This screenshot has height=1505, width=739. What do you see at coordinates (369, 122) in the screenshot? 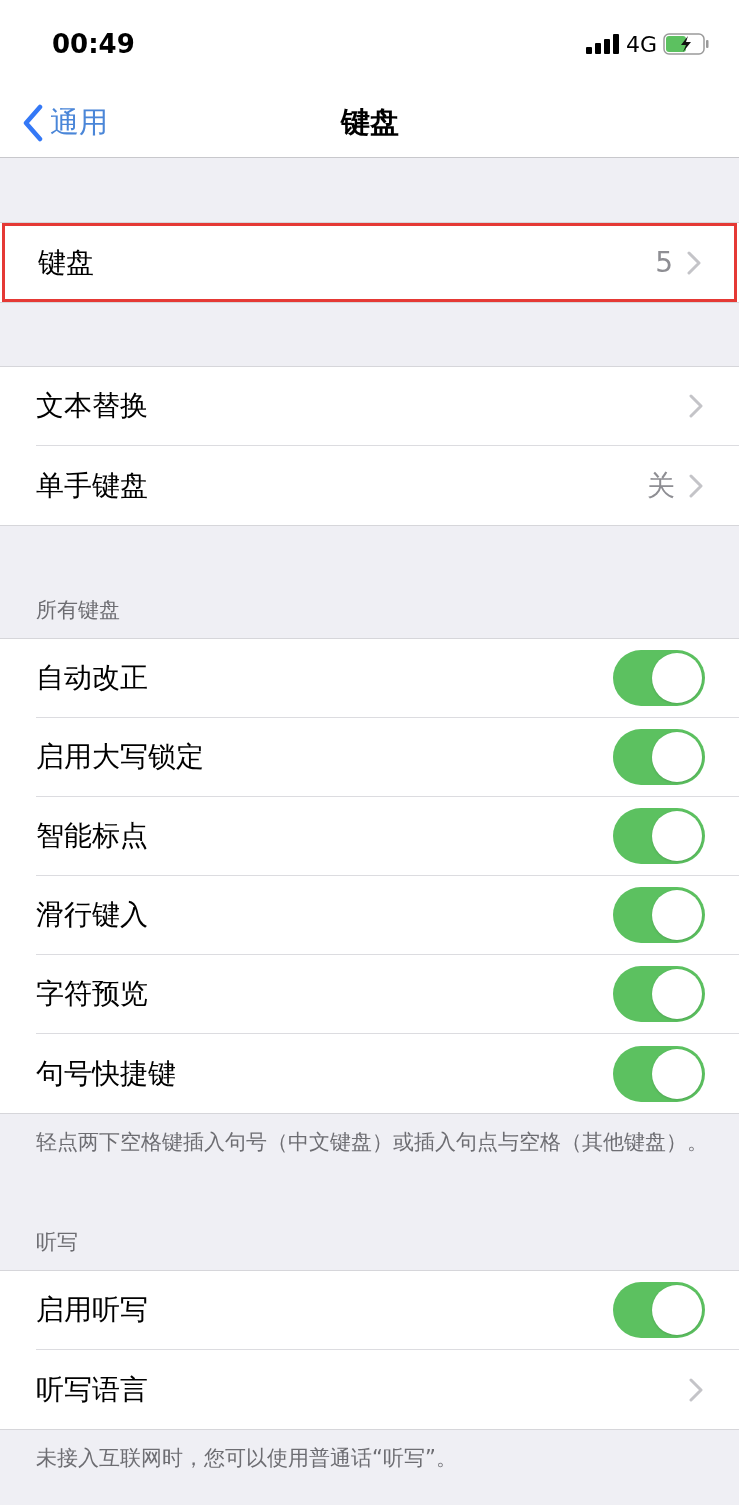
I see `page-title: 键盘` at bounding box center [369, 122].